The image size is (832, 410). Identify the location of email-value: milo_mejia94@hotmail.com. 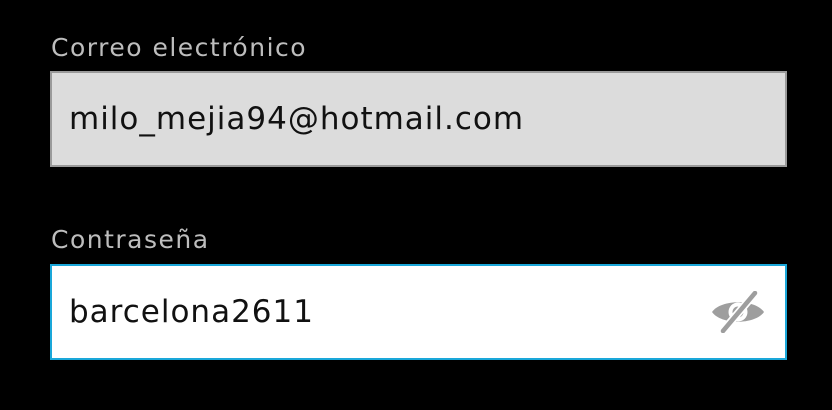
(297, 119).